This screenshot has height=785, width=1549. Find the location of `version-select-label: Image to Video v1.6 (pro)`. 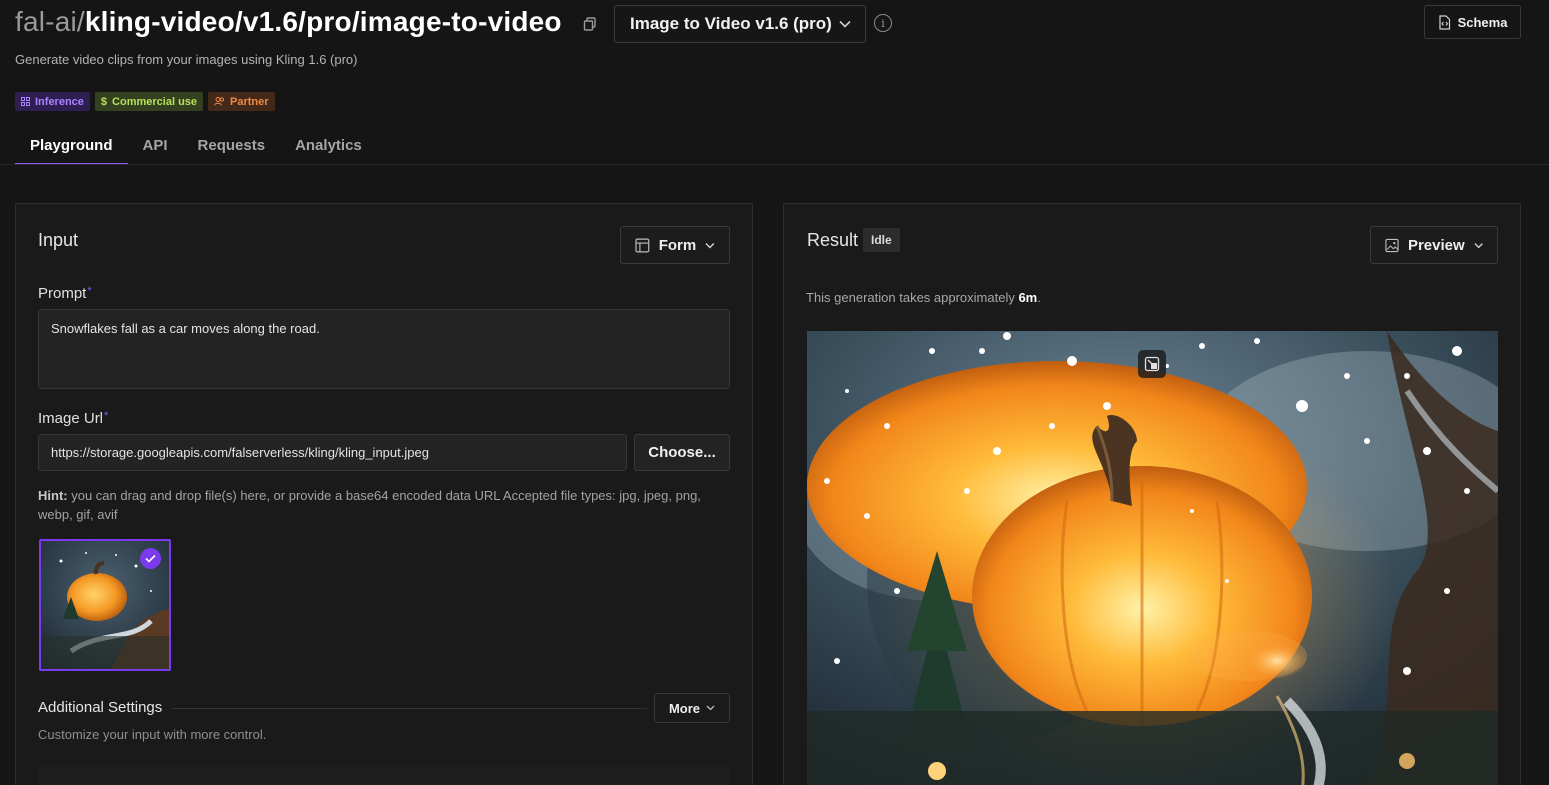

version-select-label: Image to Video v1.6 (pro) is located at coordinates (731, 23).